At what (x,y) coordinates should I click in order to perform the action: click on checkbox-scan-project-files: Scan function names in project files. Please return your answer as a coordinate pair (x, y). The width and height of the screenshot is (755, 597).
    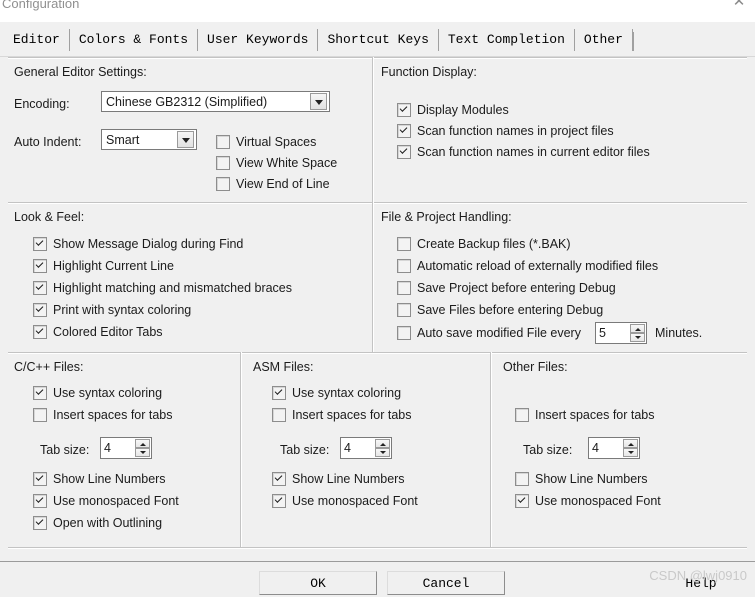
    Looking at the image, I should click on (505, 131).